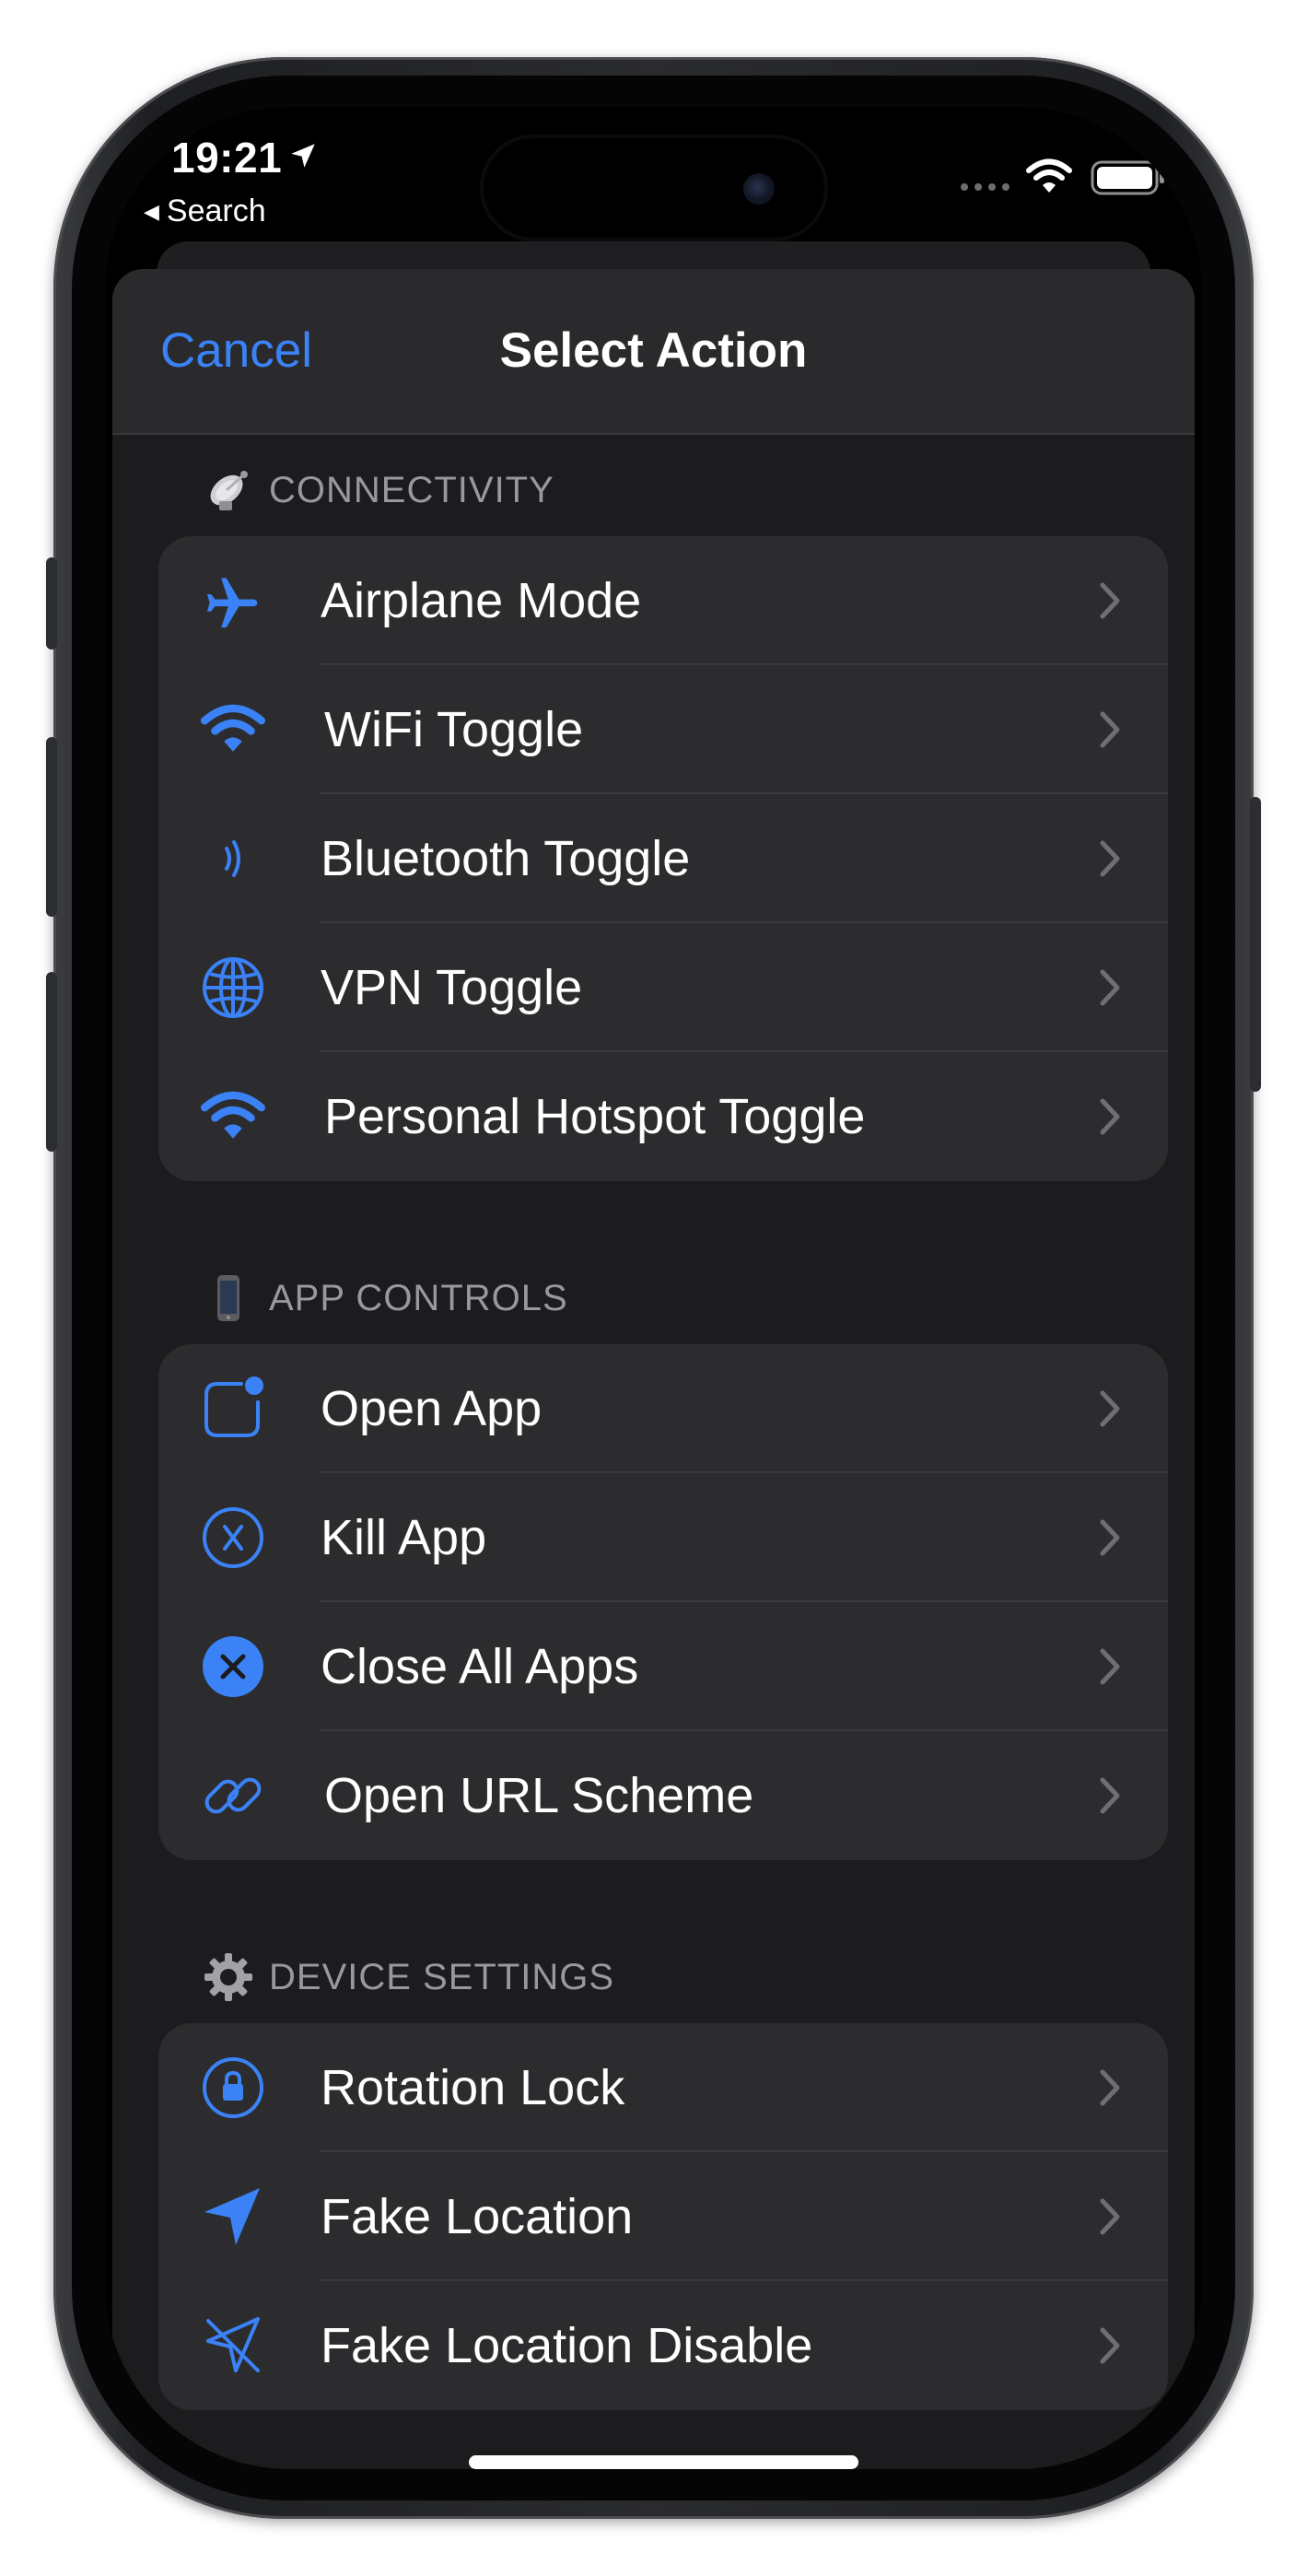  I want to click on list-item-open-url-scheme: Open URL Scheme, so click(663, 1795).